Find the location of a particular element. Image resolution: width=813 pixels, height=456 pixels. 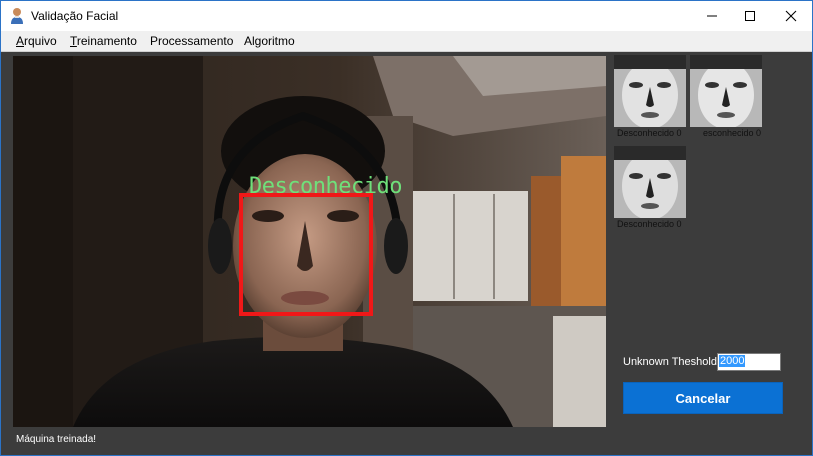

menu-arquivo: Arquivo is located at coordinates (36, 41).